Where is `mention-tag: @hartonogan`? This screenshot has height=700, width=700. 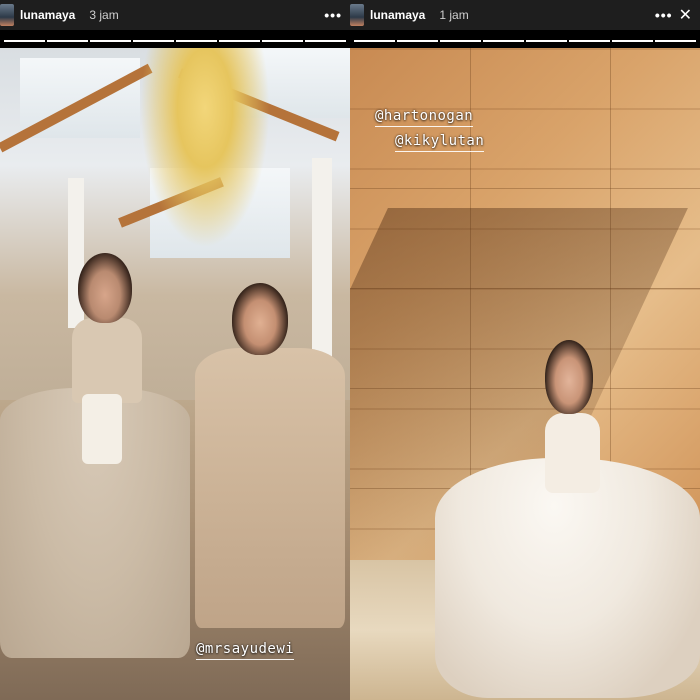
mention-tag: @hartonogan is located at coordinates (424, 117).